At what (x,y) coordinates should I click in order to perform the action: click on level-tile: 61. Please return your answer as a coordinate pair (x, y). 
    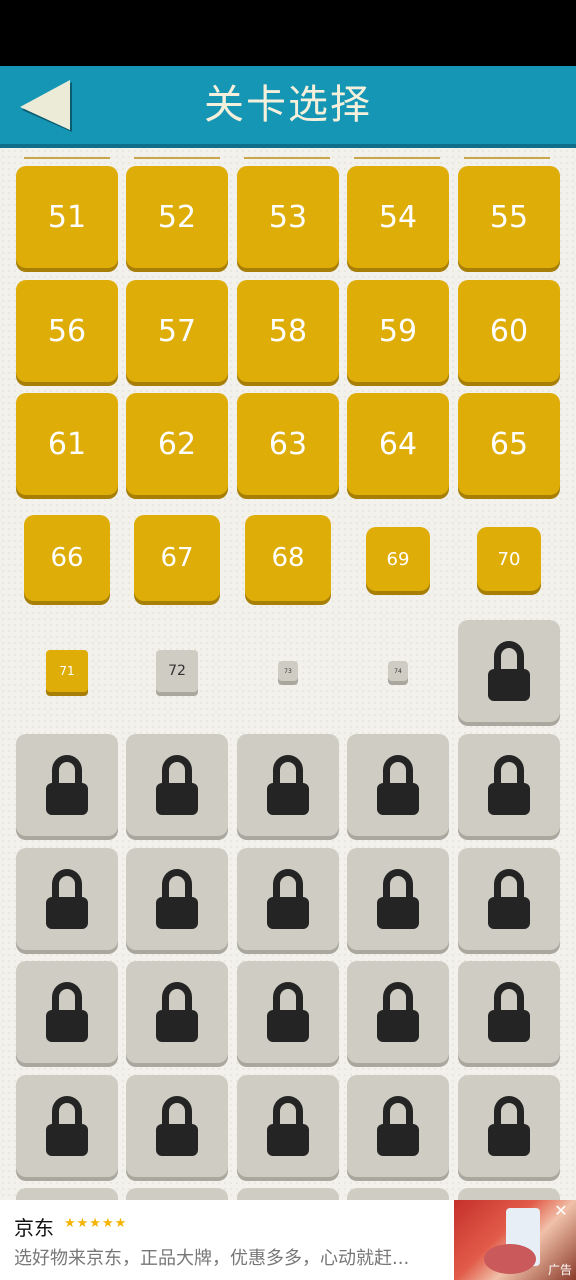
    Looking at the image, I should click on (67, 444).